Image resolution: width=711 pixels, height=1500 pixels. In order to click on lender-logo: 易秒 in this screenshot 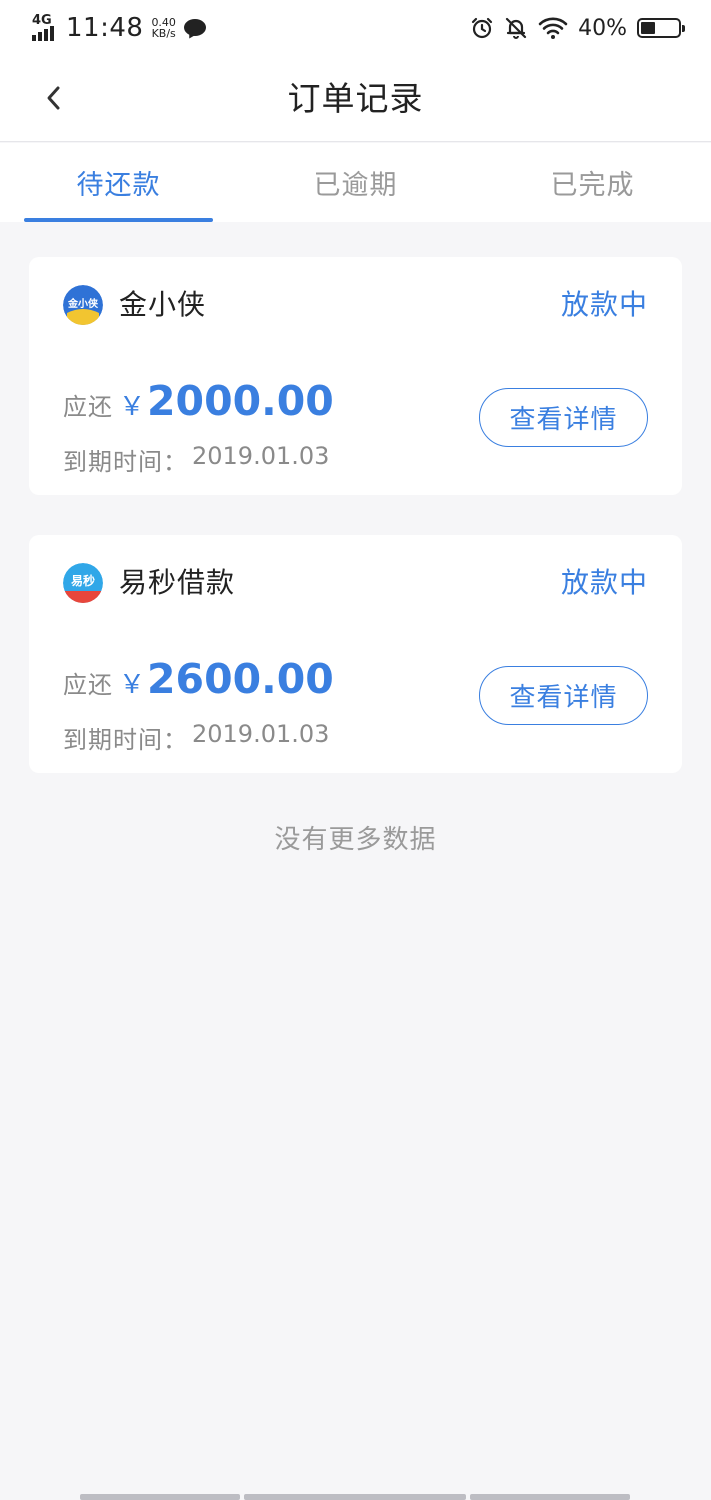, I will do `click(83, 583)`.